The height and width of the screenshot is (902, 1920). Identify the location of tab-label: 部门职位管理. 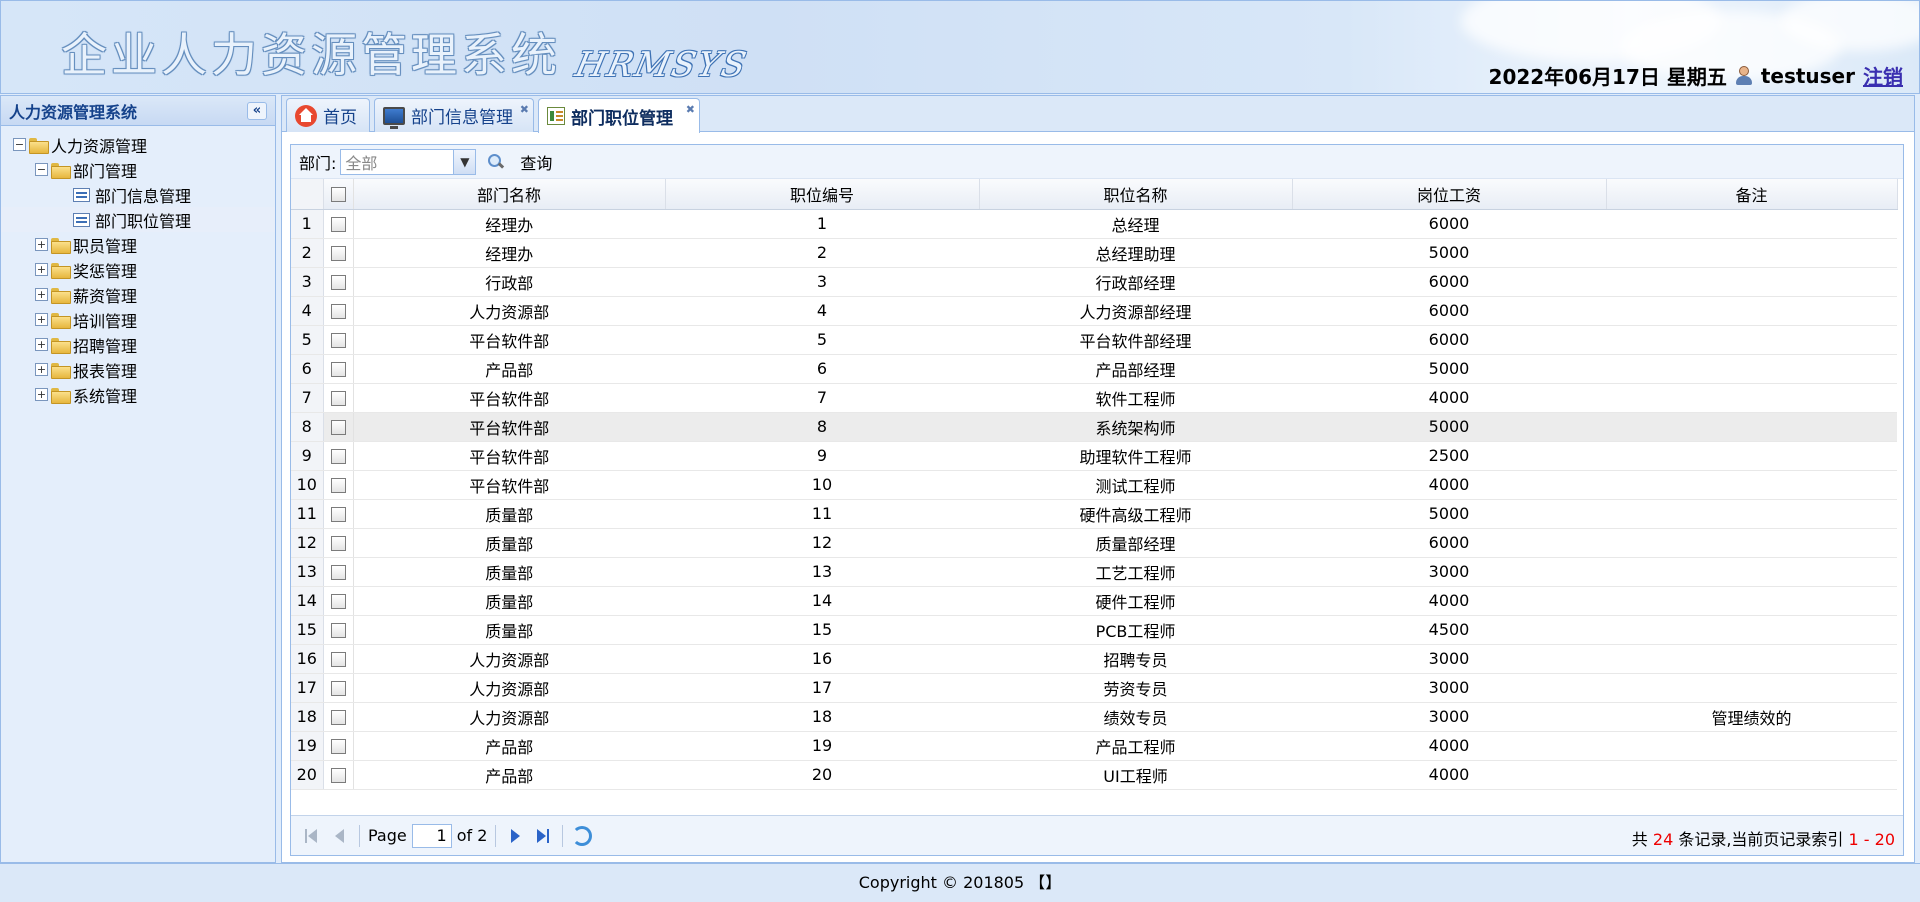
(622, 118).